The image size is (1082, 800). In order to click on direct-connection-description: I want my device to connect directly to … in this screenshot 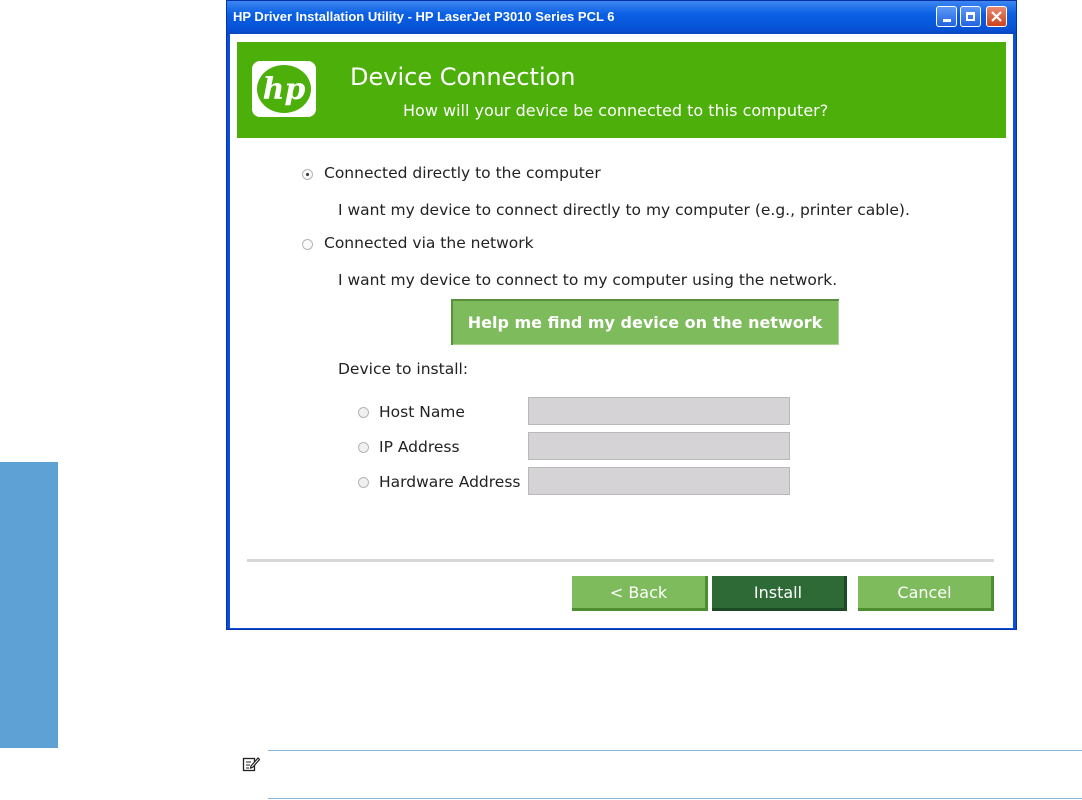, I will do `click(624, 210)`.